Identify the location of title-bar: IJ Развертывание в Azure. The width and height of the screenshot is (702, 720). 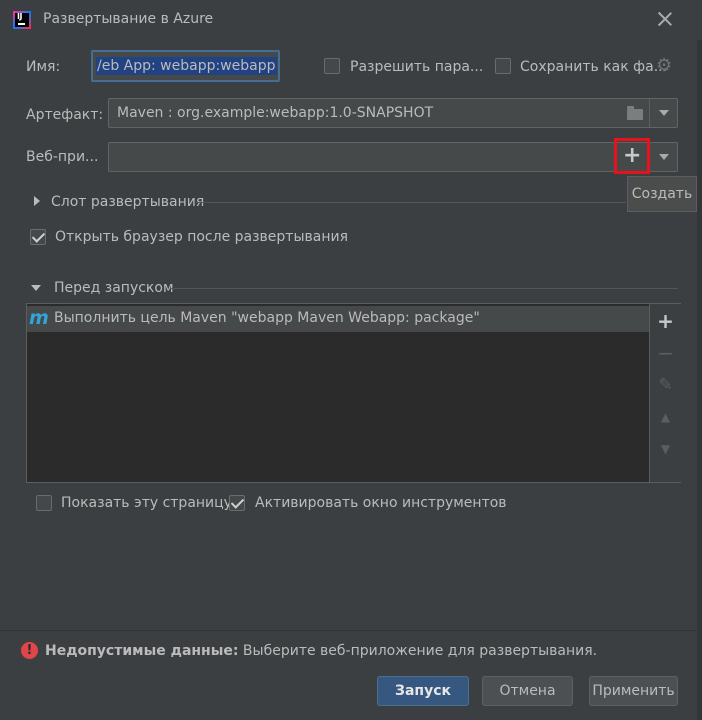
(351, 20).